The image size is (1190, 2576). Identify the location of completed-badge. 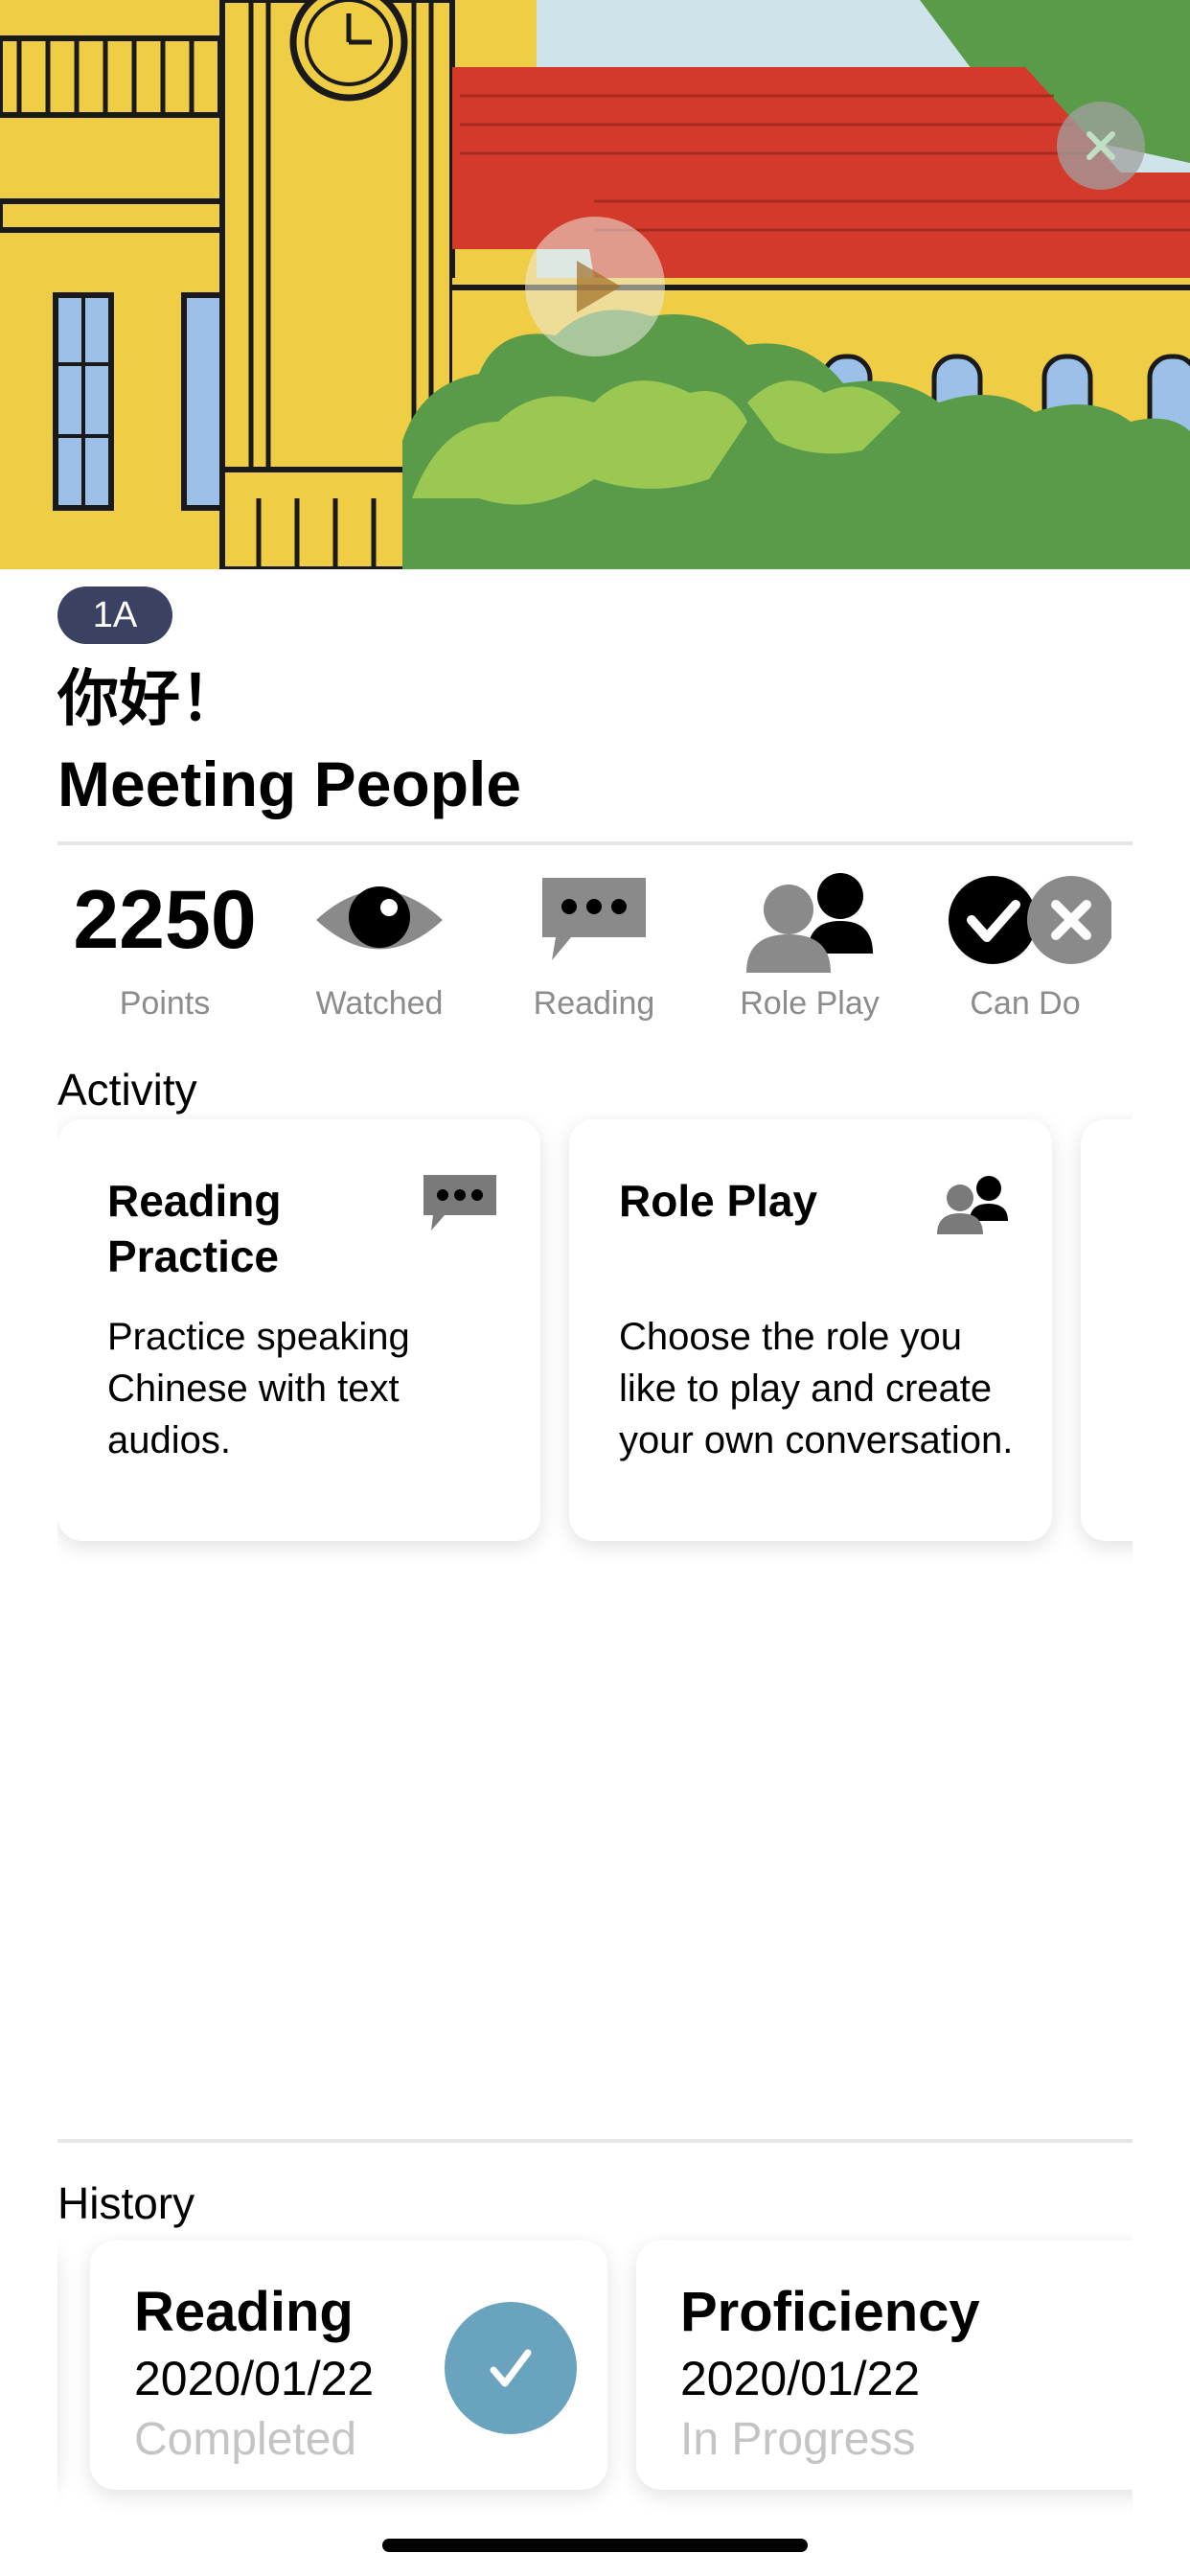
(511, 2368).